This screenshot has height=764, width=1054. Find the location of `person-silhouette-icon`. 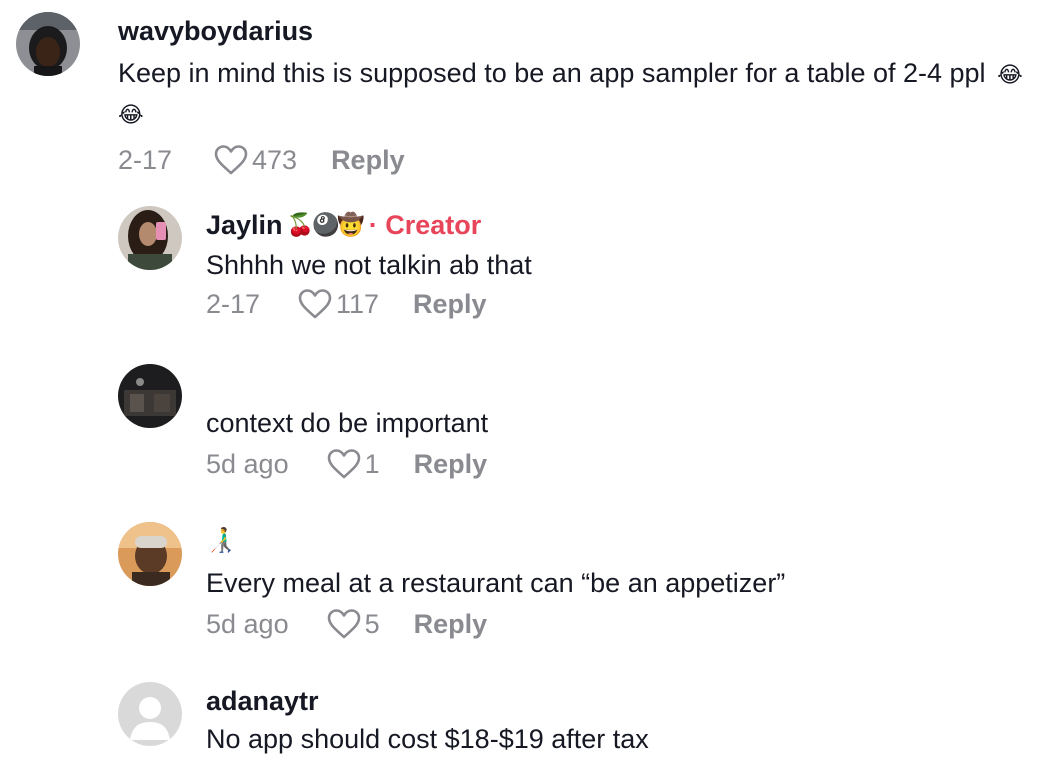

person-silhouette-icon is located at coordinates (150, 714).